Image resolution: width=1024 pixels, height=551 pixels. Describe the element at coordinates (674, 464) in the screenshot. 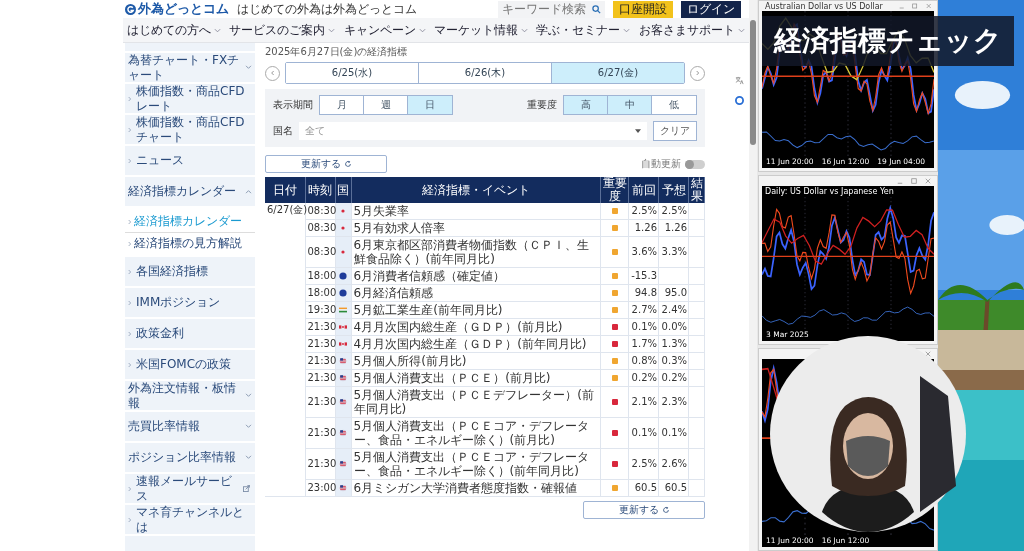

I see `table-cell: 2.6%` at that location.